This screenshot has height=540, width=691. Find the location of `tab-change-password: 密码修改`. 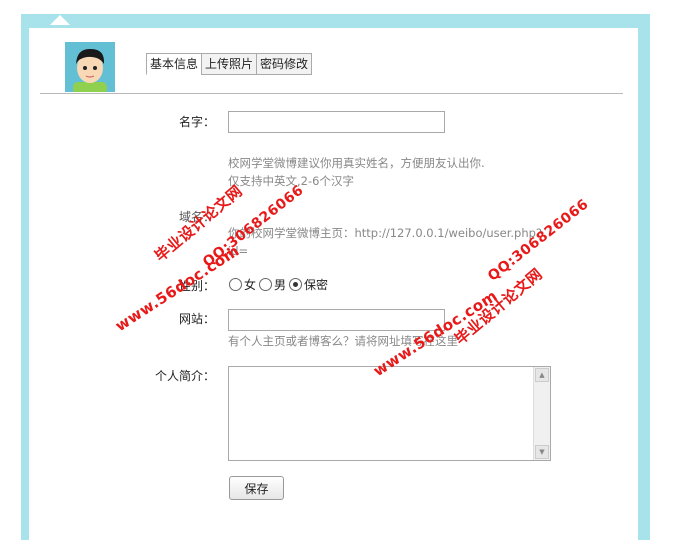

tab-change-password: 密码修改 is located at coordinates (284, 64).